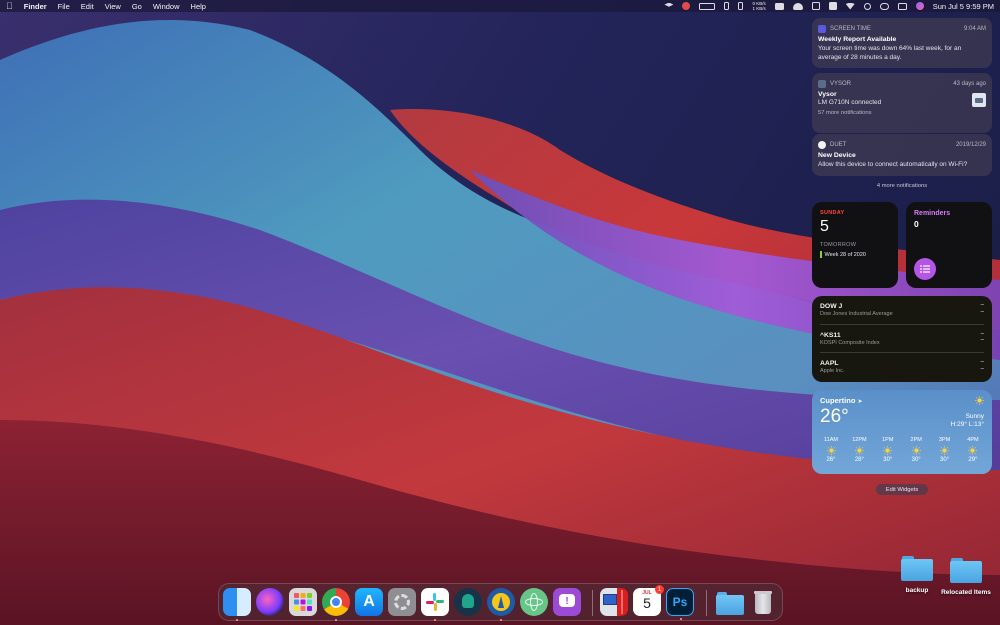  I want to click on network-speed: 0 KB/s 1 KB/s, so click(758, 6).